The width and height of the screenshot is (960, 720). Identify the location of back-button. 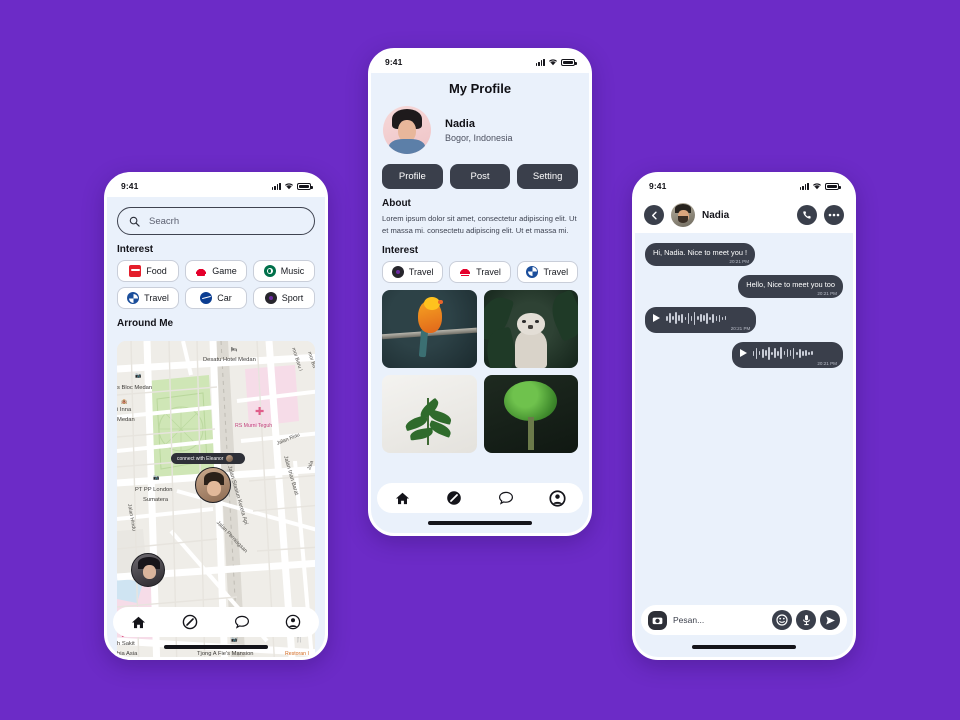
(654, 215).